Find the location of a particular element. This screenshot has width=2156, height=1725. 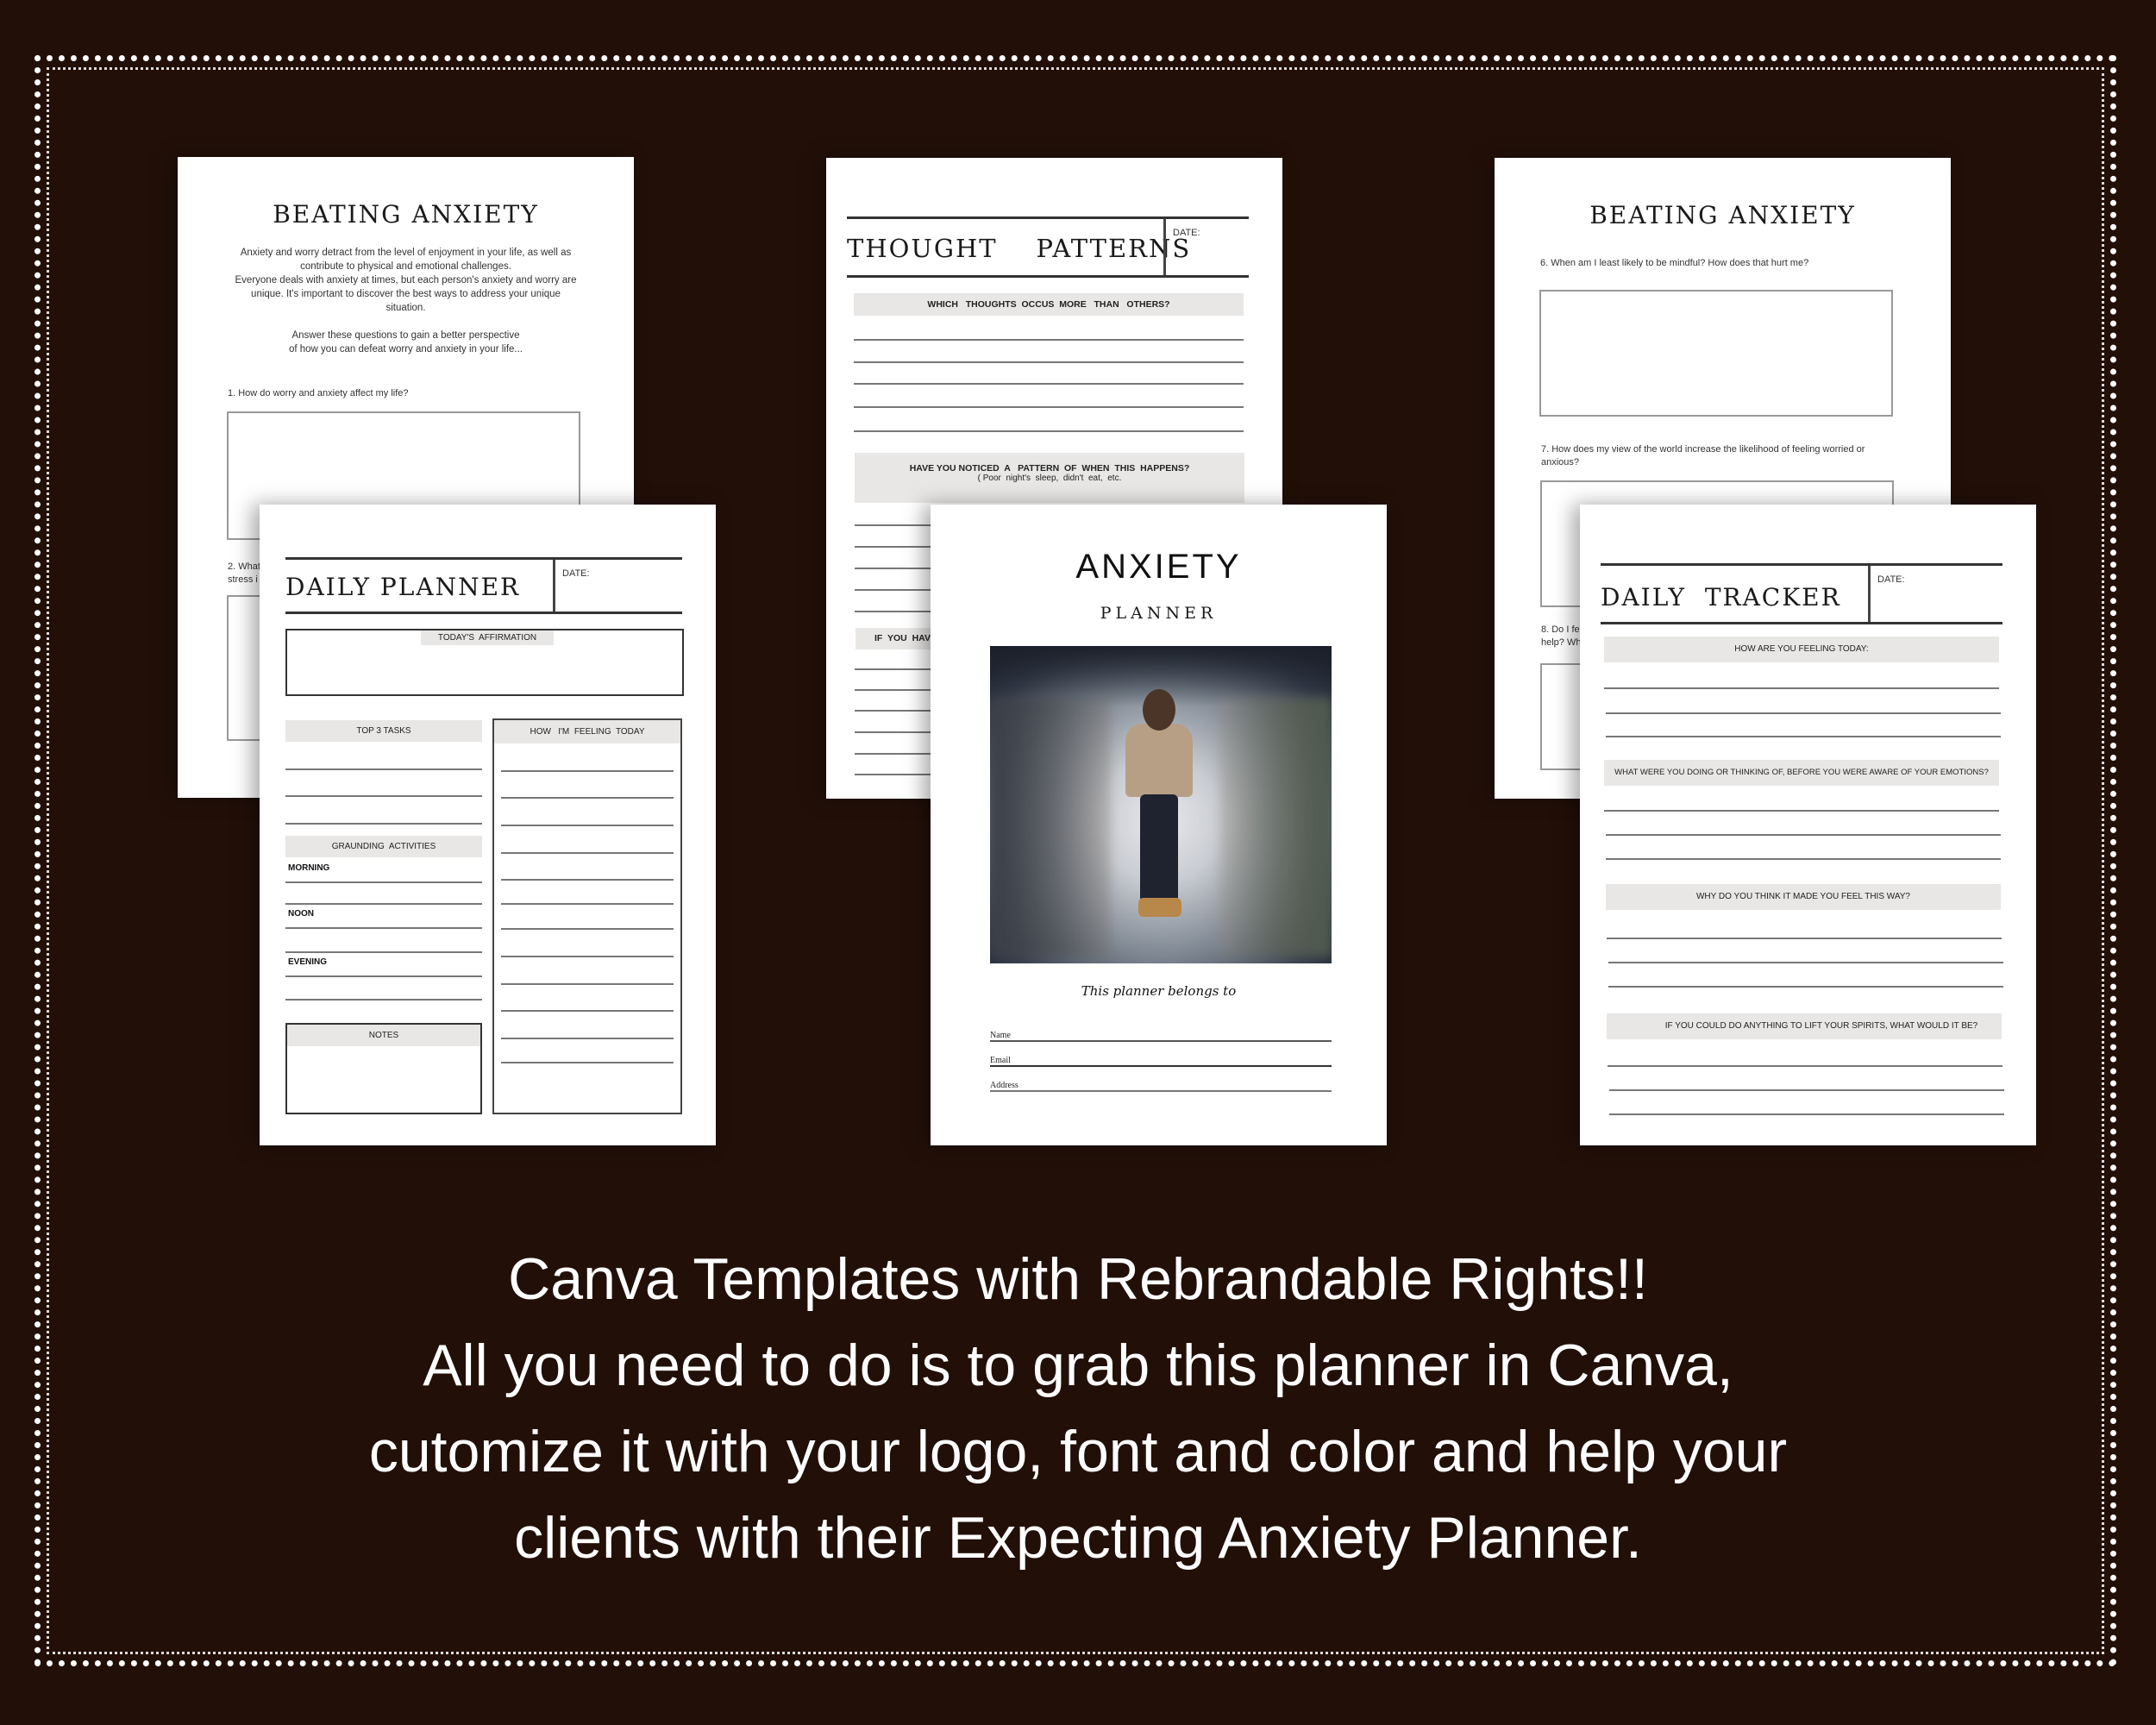

feeling-box: HOW I'M FEELING TODAY is located at coordinates (587, 916).